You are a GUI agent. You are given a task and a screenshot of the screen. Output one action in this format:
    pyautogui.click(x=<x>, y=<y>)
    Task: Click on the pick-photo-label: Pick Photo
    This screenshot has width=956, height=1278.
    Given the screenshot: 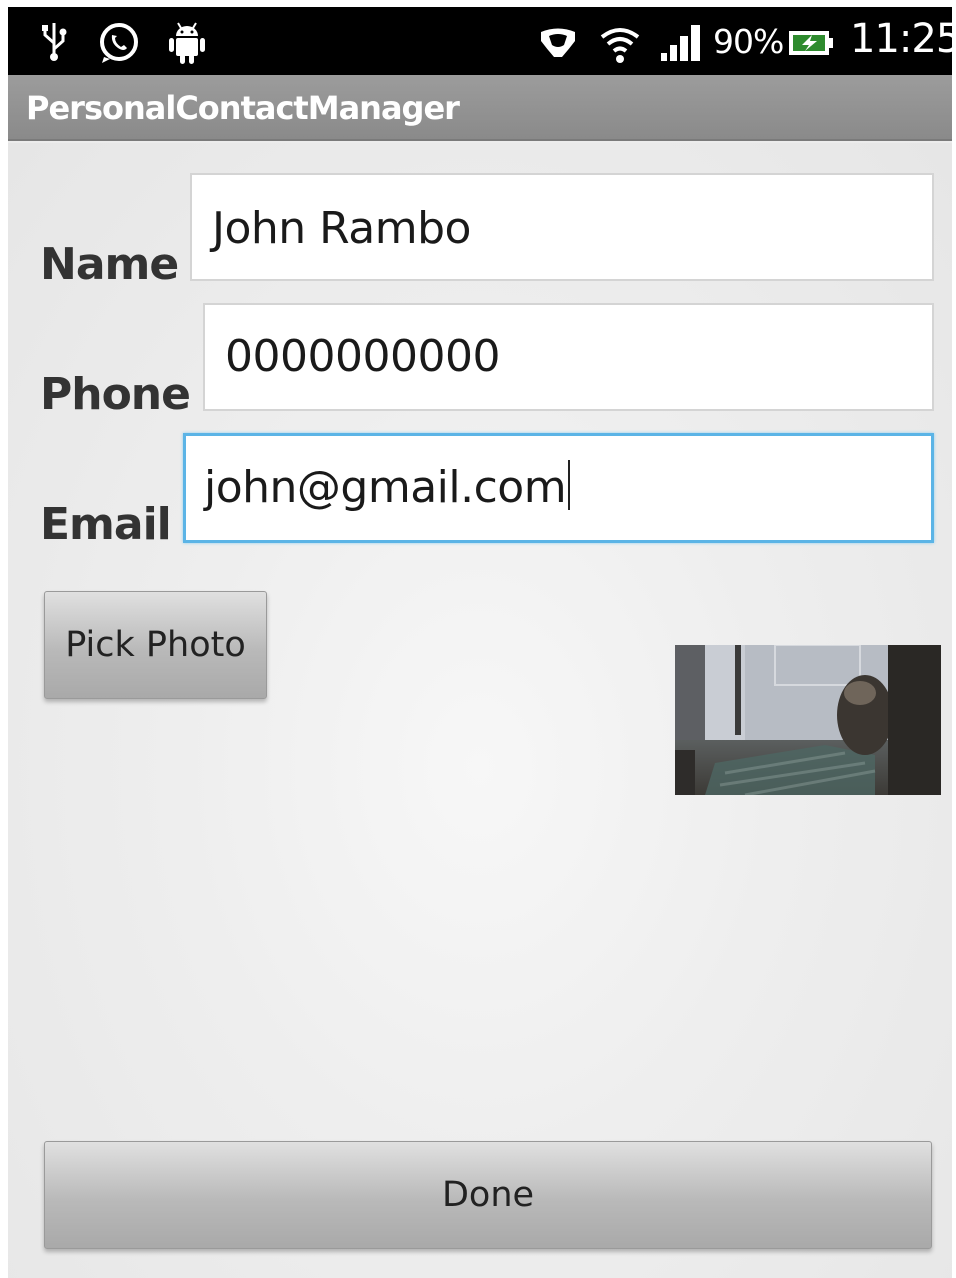 What is the action you would take?
    pyautogui.click(x=155, y=645)
    